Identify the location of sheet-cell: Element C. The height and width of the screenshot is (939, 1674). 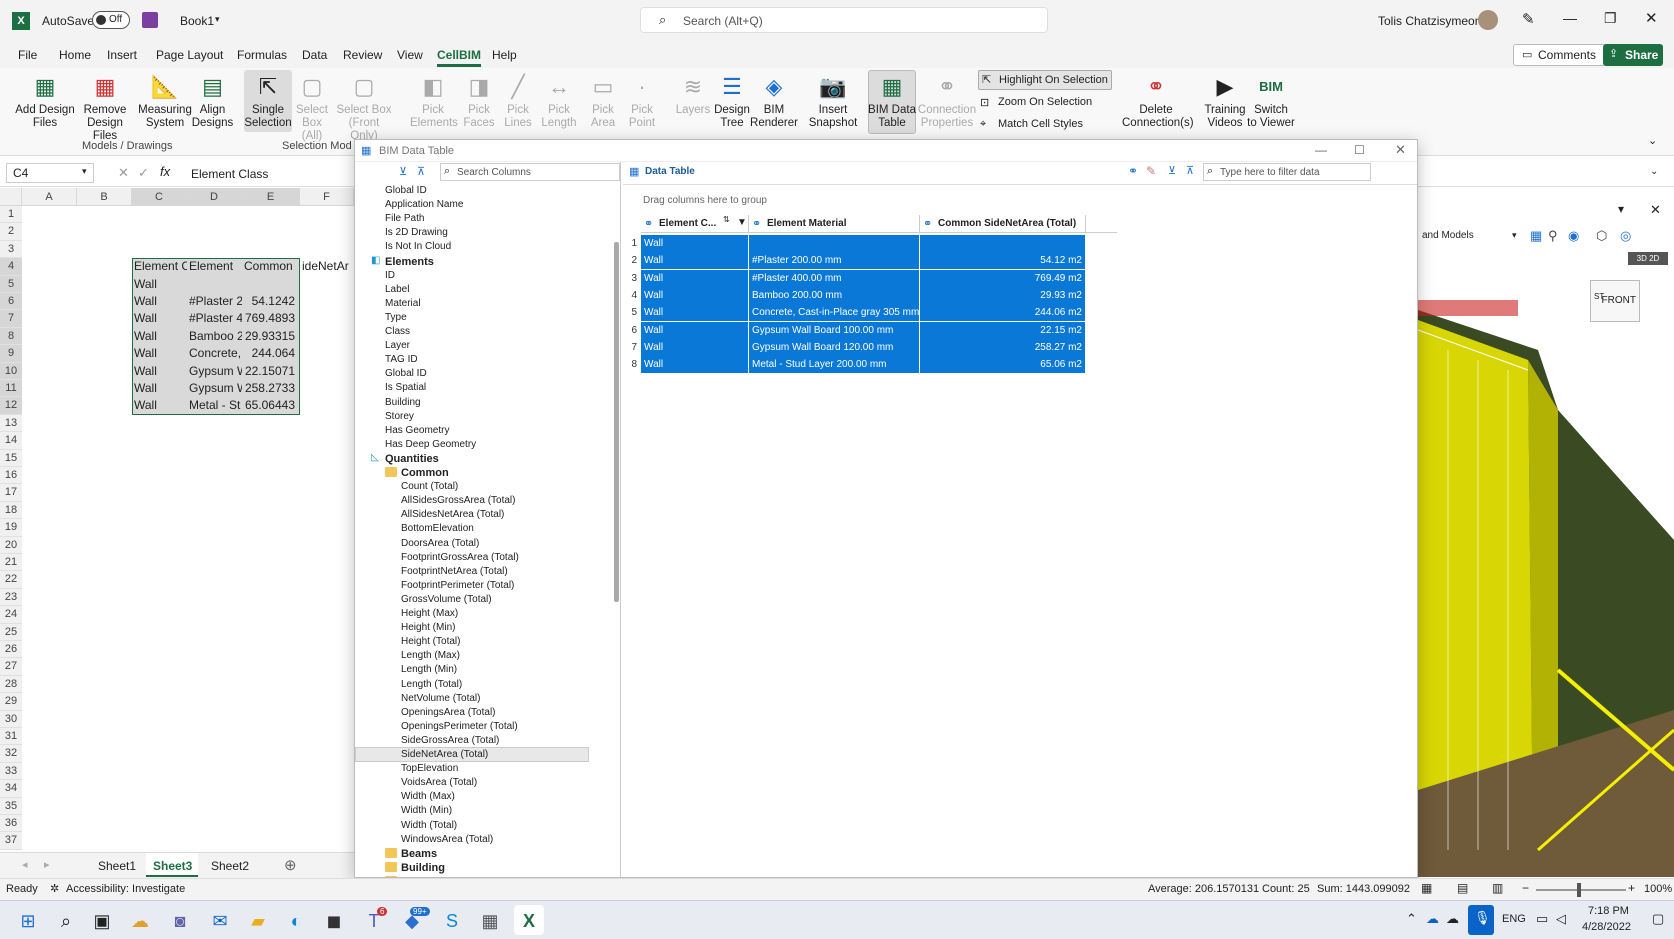
(159, 266).